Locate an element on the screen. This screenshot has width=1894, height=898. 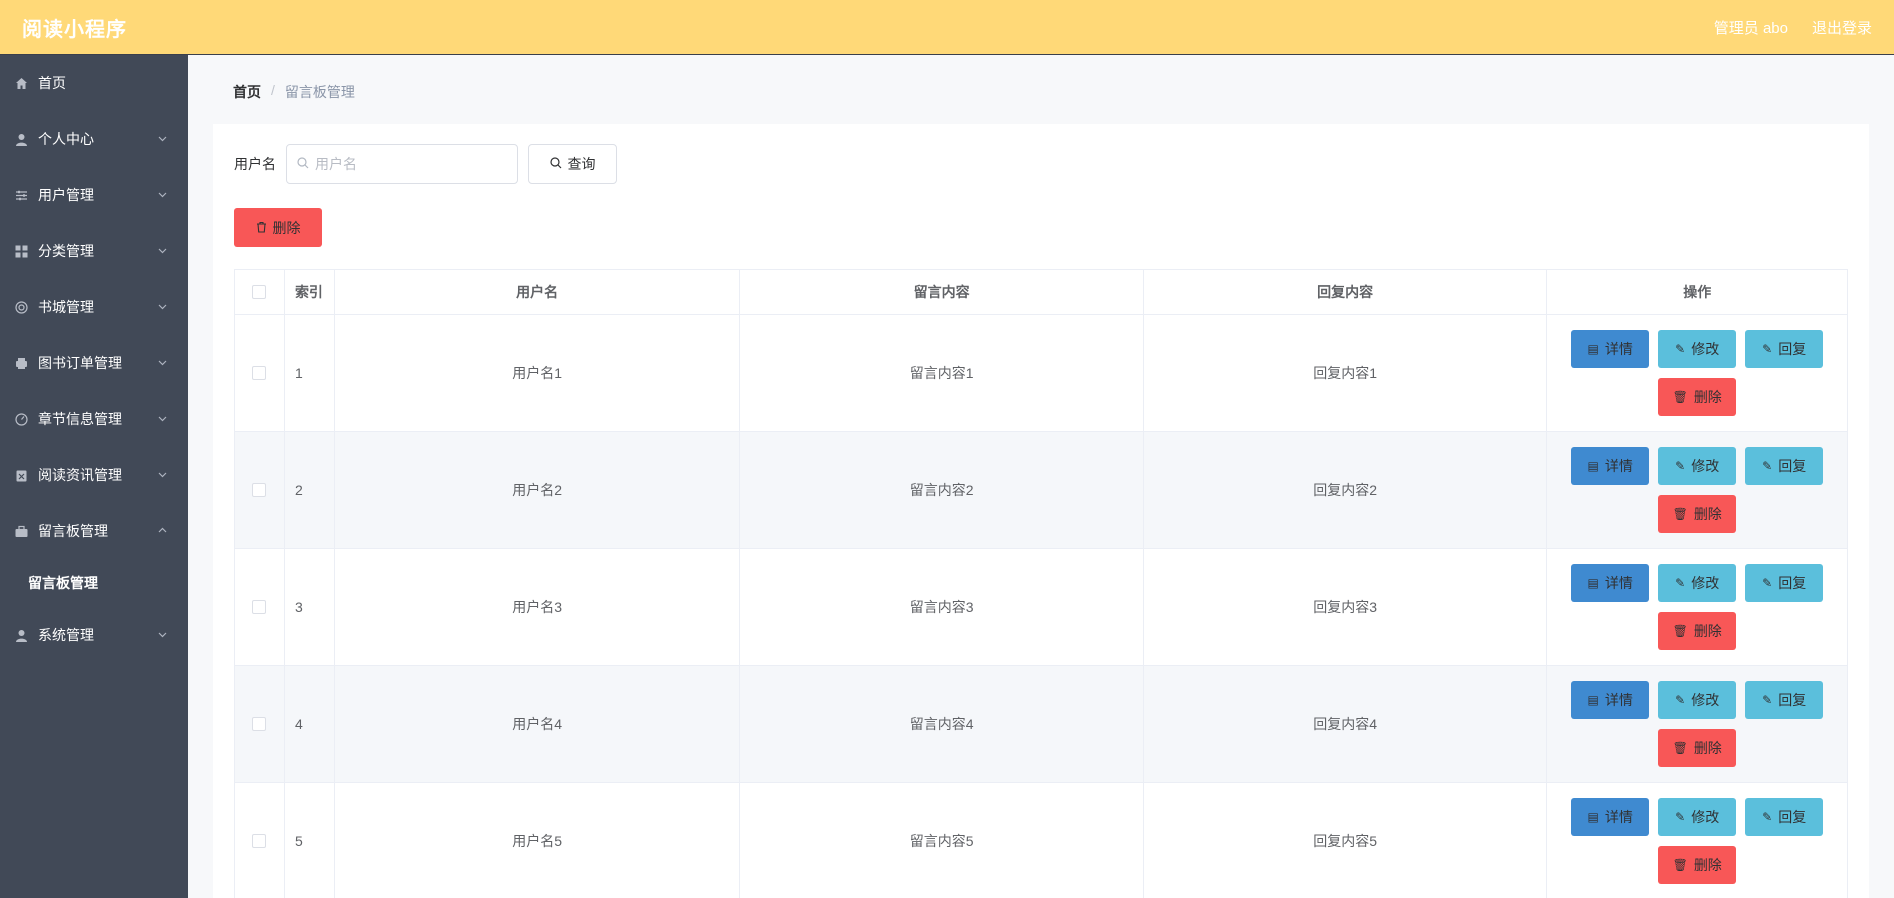
briefcase-icon is located at coordinates (21, 531).